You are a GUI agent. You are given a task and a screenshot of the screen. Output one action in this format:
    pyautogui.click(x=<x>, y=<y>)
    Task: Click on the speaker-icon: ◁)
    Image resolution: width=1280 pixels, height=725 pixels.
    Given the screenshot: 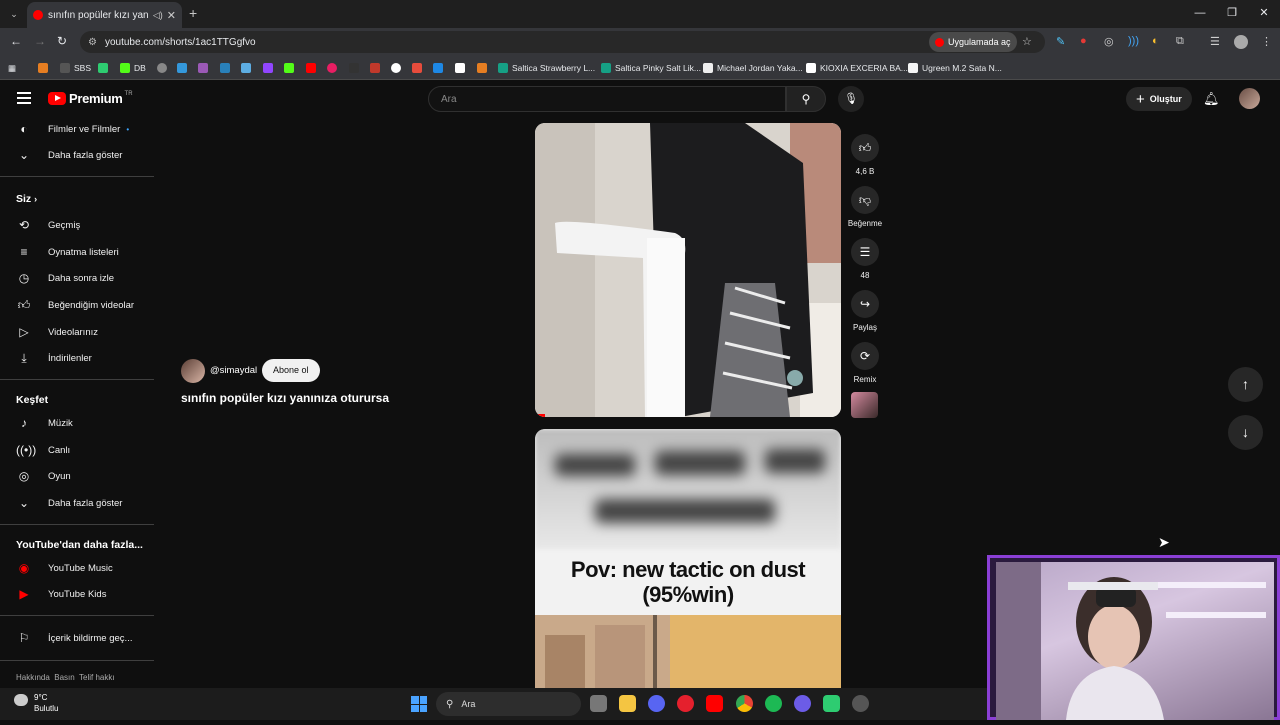 What is the action you would take?
    pyautogui.click(x=158, y=15)
    